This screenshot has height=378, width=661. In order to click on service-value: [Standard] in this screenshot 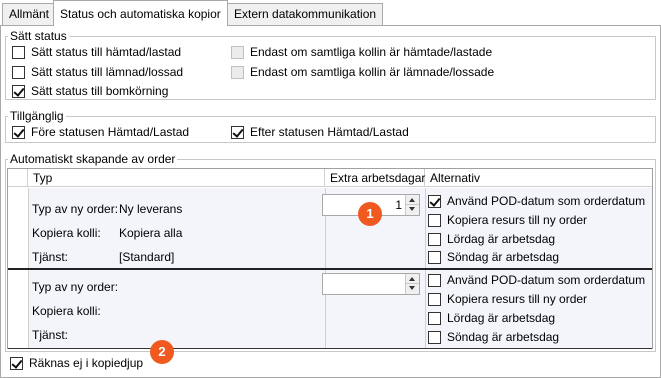, I will do `click(147, 257)`.